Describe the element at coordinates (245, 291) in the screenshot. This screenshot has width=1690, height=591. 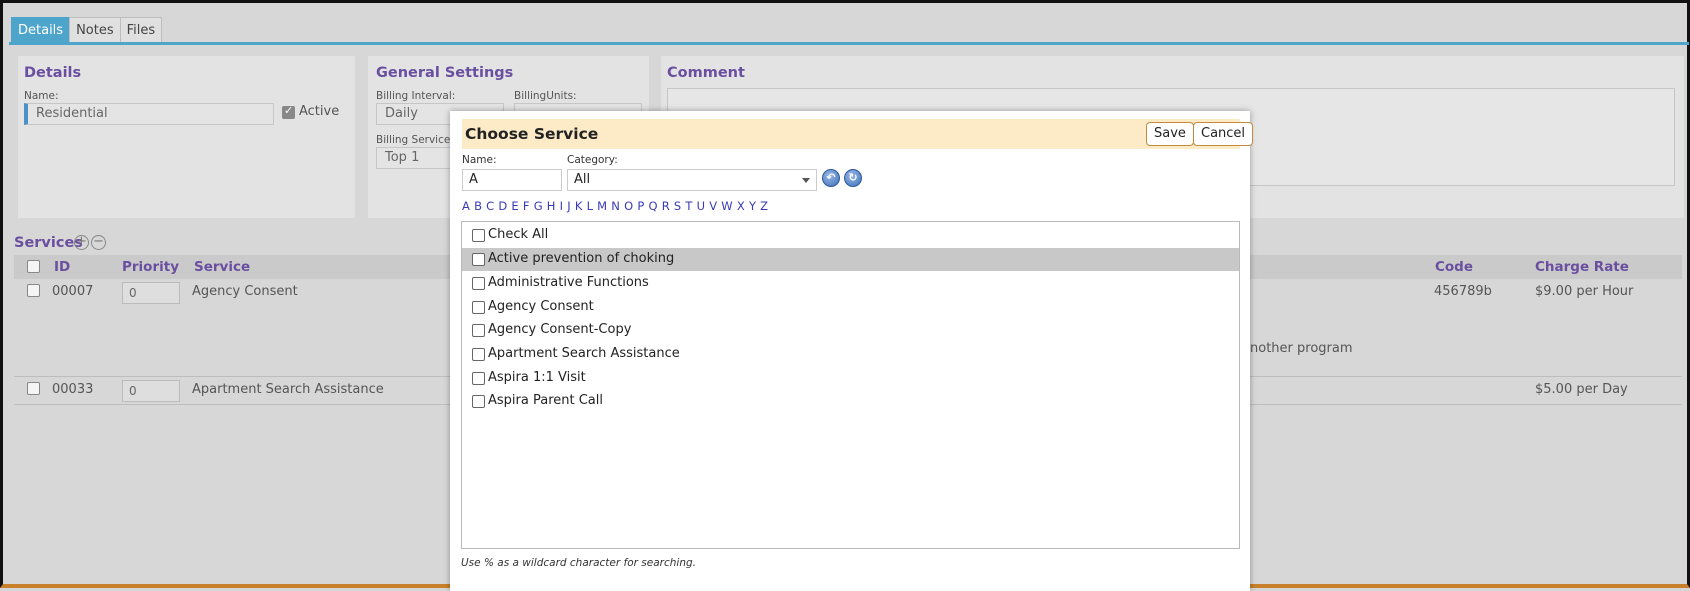
I see `service-row-name: Agency Consent` at that location.